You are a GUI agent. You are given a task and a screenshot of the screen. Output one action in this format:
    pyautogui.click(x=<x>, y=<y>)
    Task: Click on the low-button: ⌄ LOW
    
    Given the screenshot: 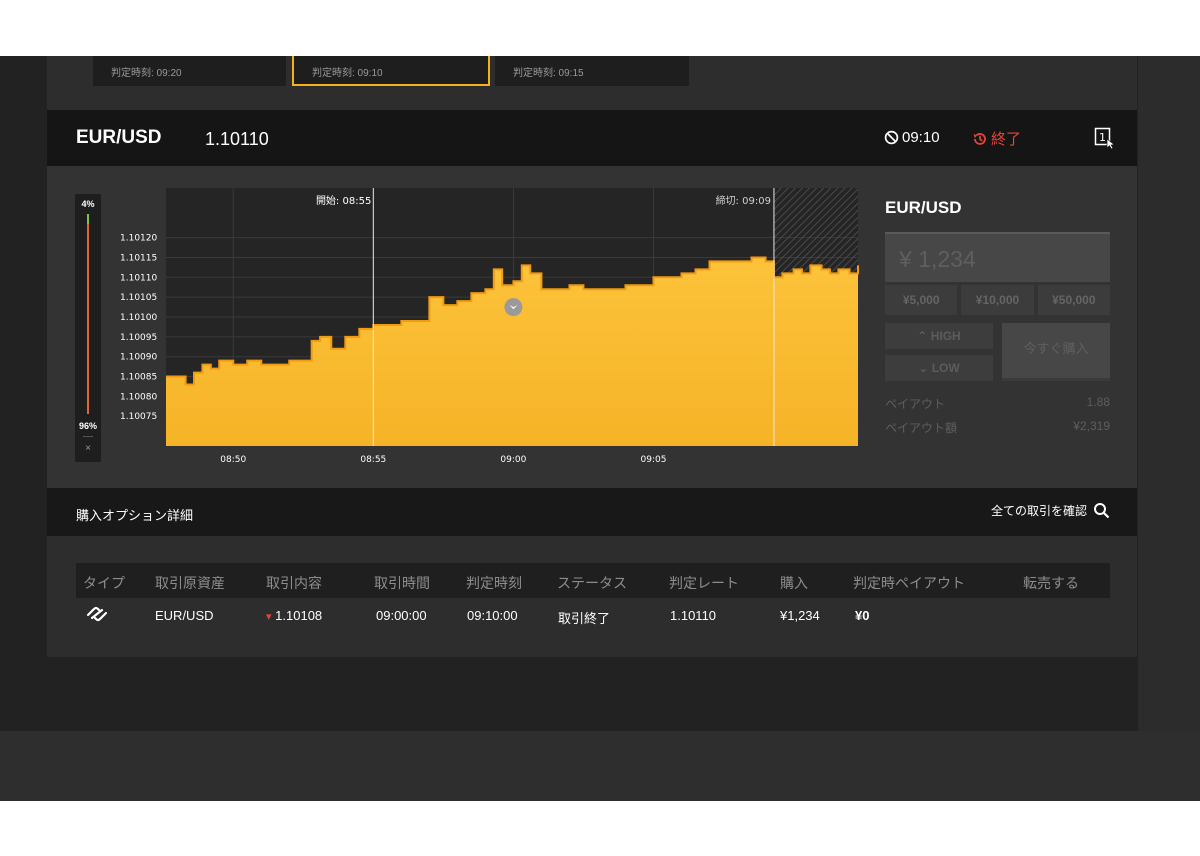 What is the action you would take?
    pyautogui.click(x=939, y=368)
    